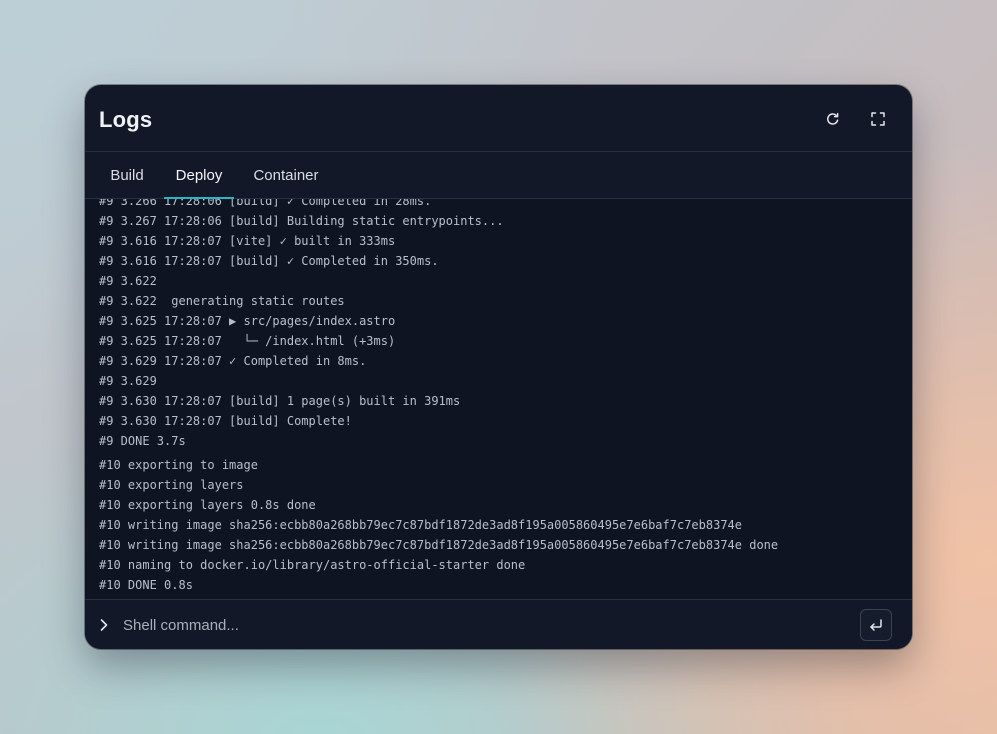  I want to click on tab-container: Container, so click(286, 175).